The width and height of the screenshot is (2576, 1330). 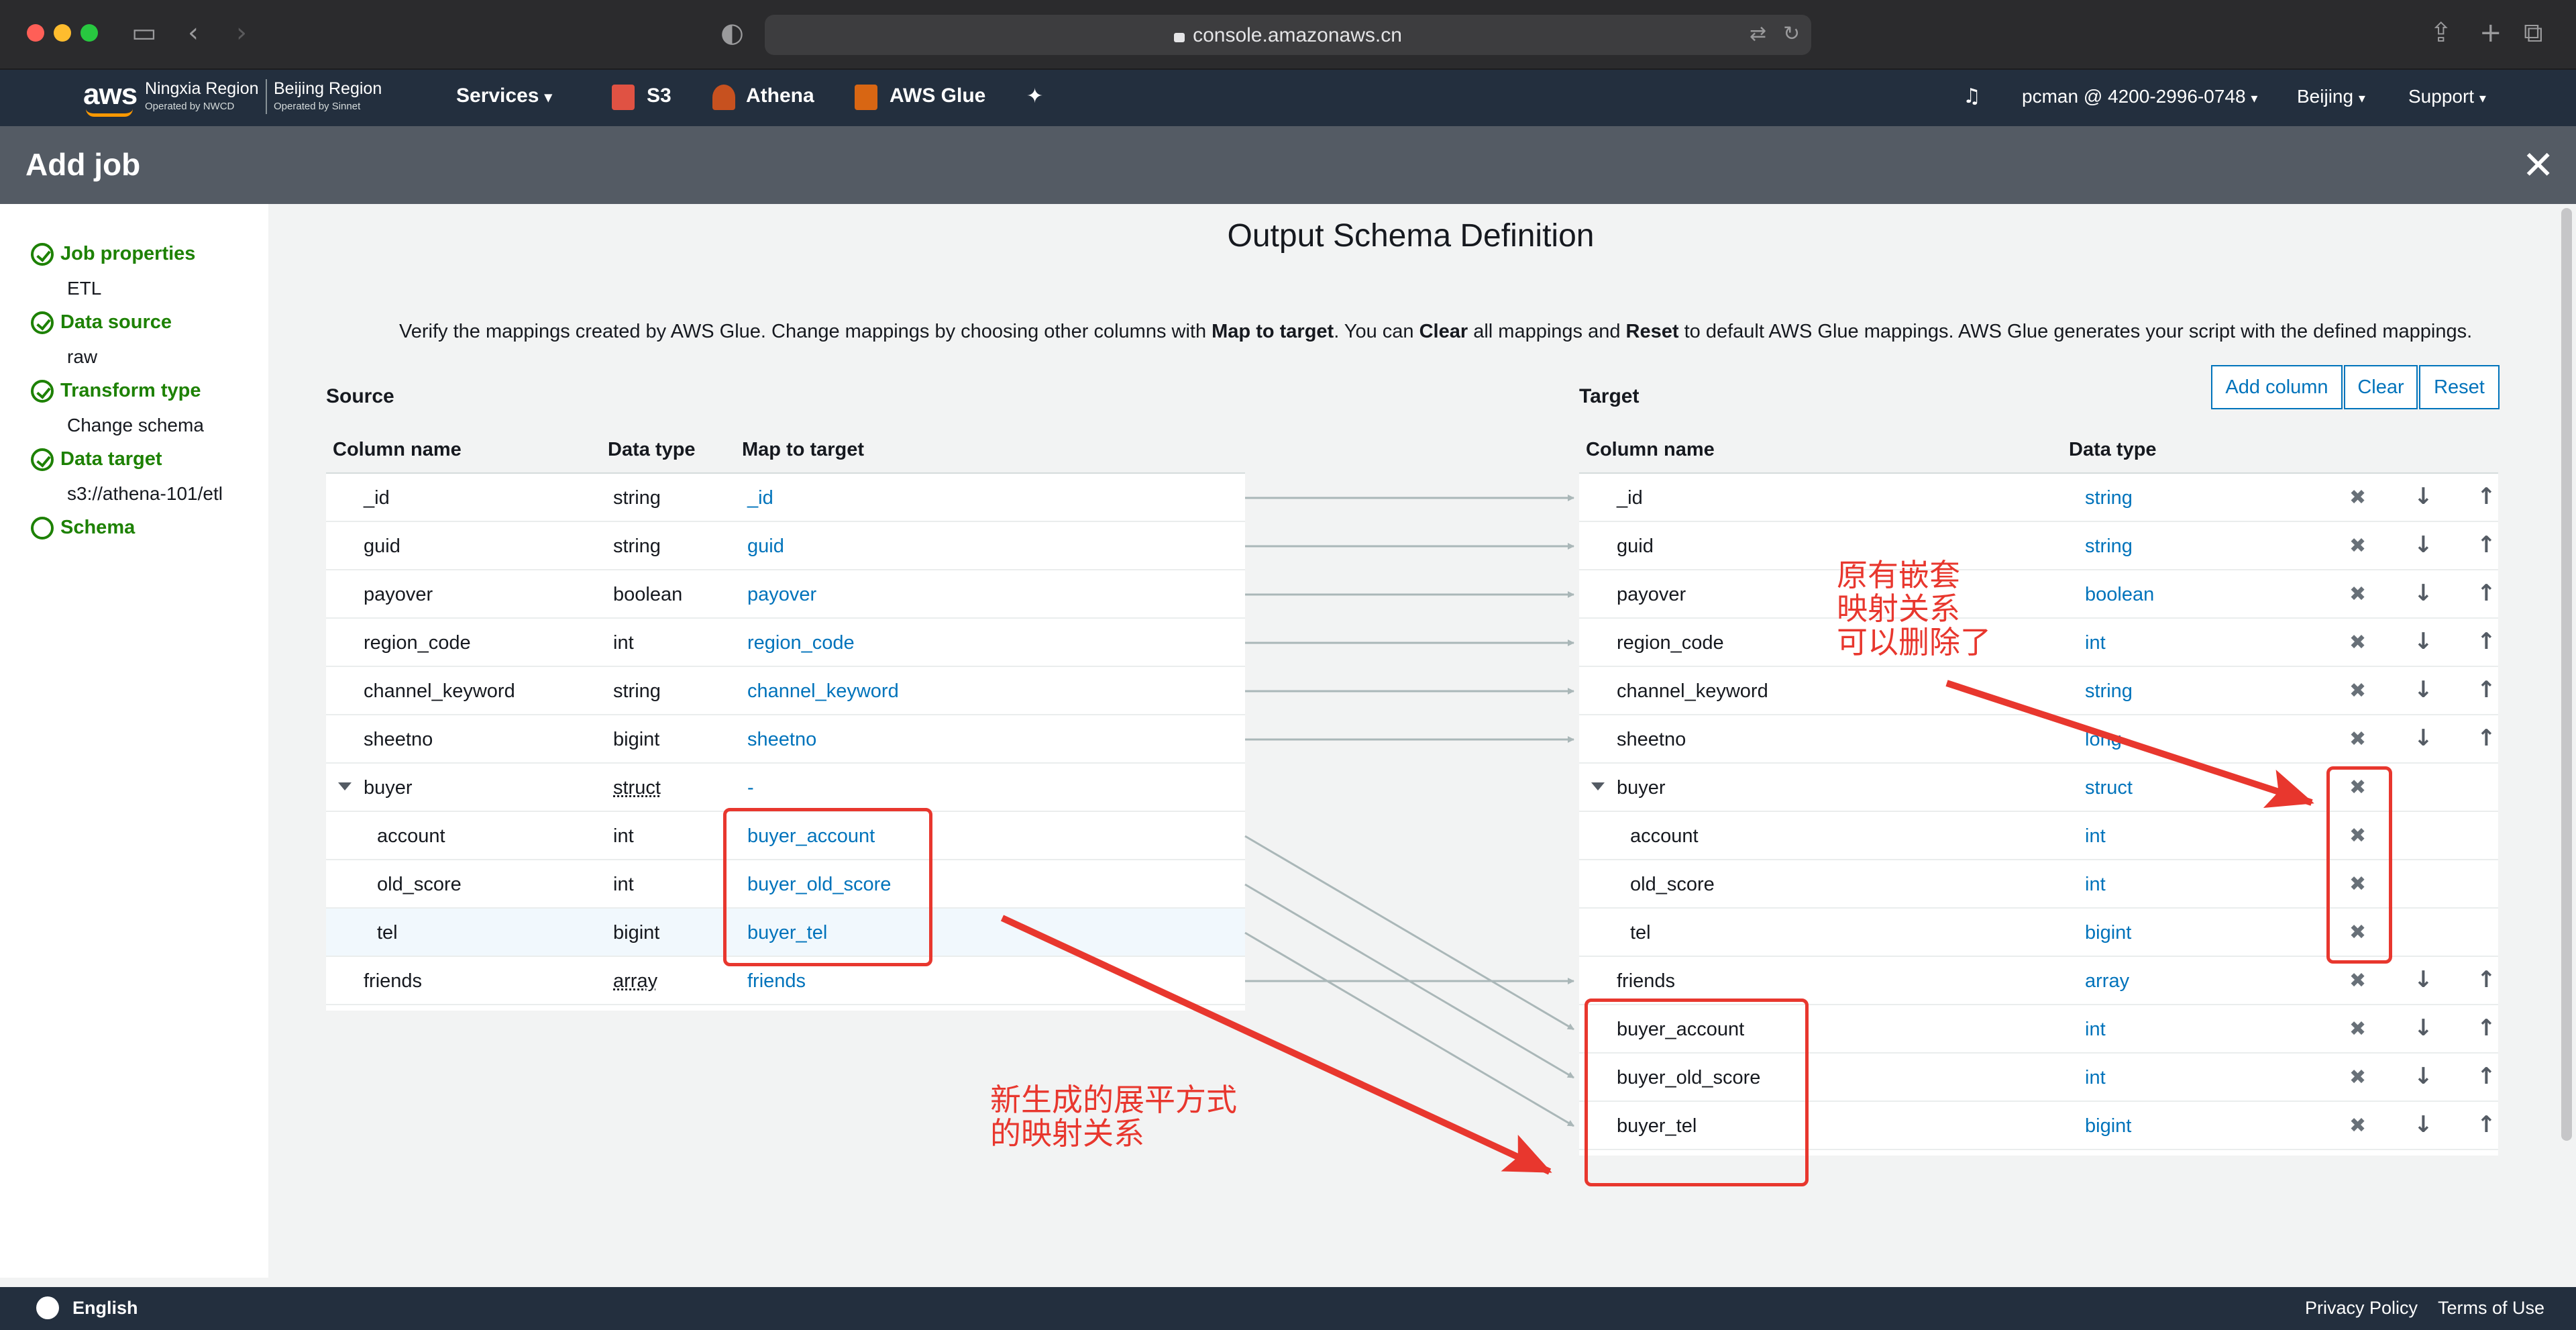 What do you see at coordinates (2359, 865) in the screenshot?
I see `annotation-box-target-nested` at bounding box center [2359, 865].